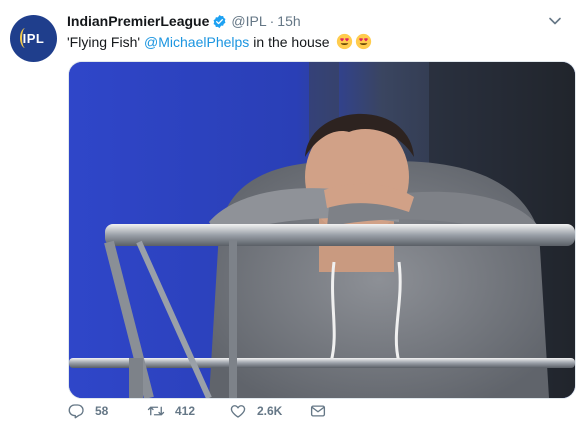 The image size is (578, 431). What do you see at coordinates (104, 41) in the screenshot?
I see `tweet-text-before: 'Flying Fish'` at bounding box center [104, 41].